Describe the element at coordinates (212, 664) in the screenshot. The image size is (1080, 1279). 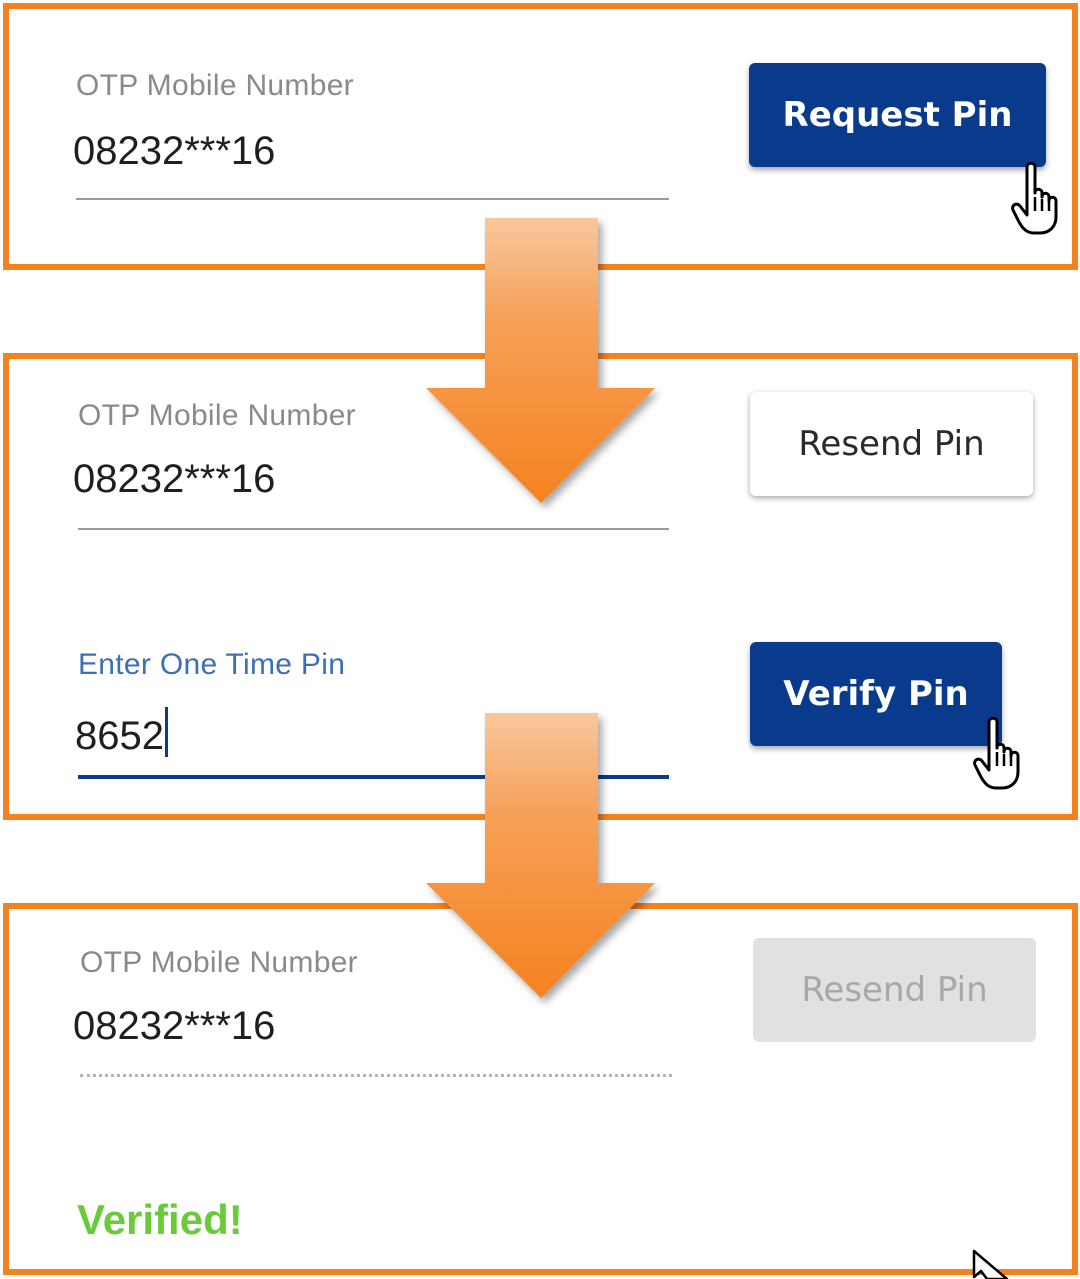
I see `one-time-pin-label: Enter One Time Pin` at that location.